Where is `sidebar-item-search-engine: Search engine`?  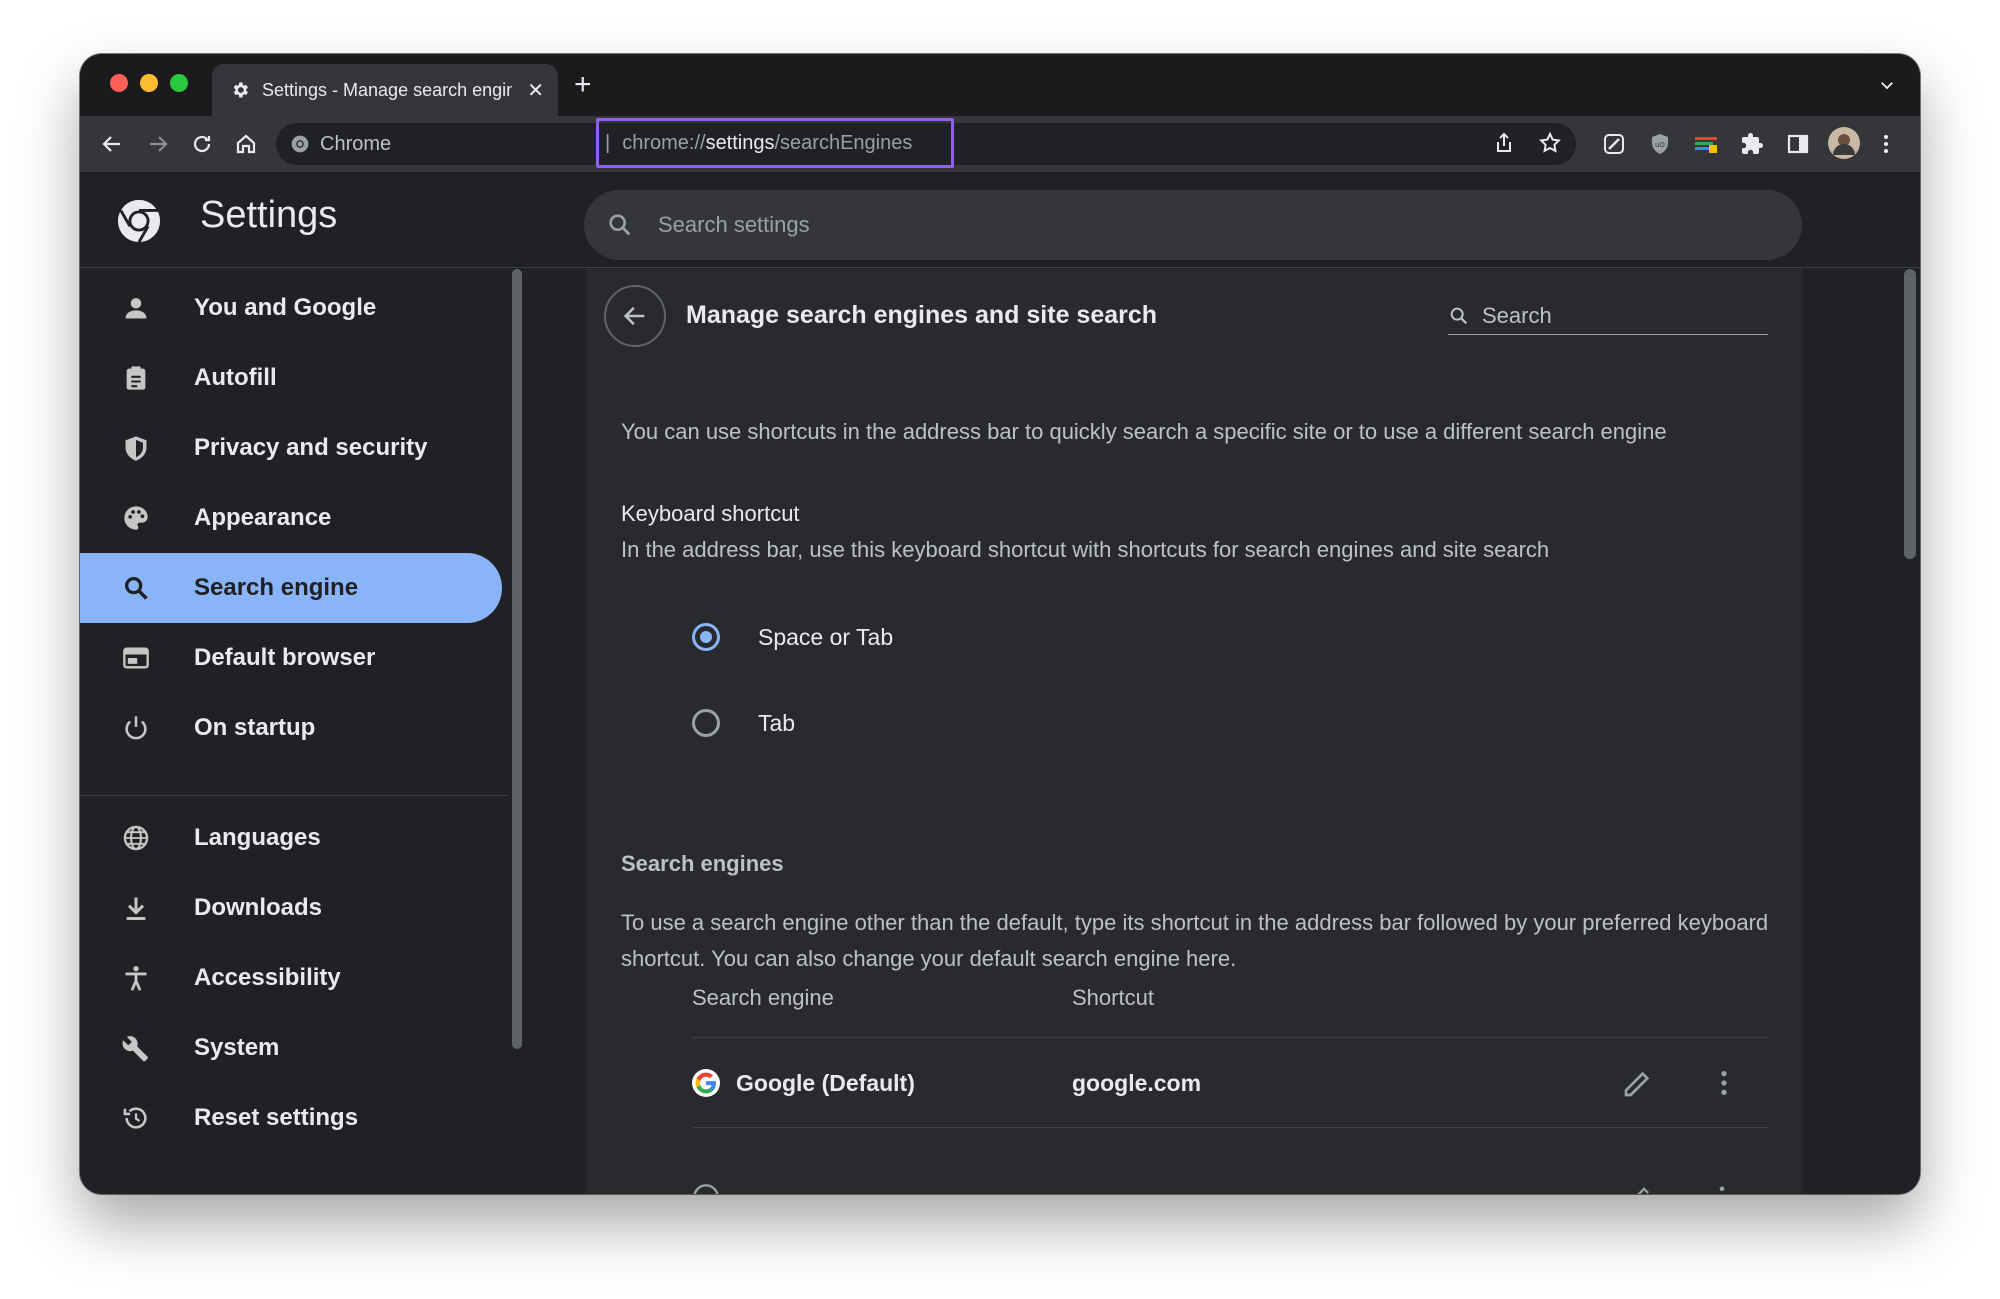 sidebar-item-search-engine: Search engine is located at coordinates (291, 588).